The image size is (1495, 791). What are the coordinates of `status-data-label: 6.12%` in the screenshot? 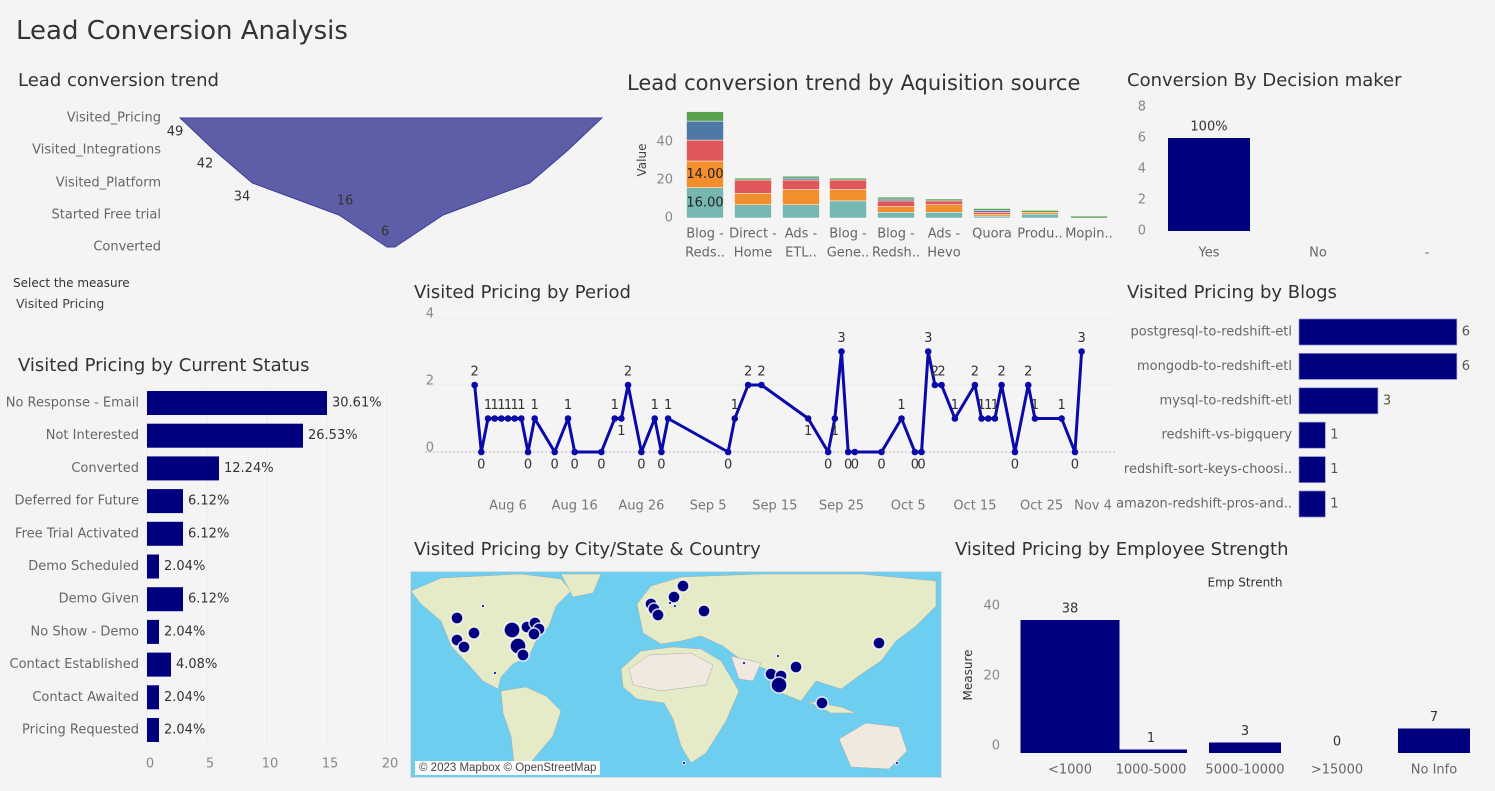 It's located at (208, 501).